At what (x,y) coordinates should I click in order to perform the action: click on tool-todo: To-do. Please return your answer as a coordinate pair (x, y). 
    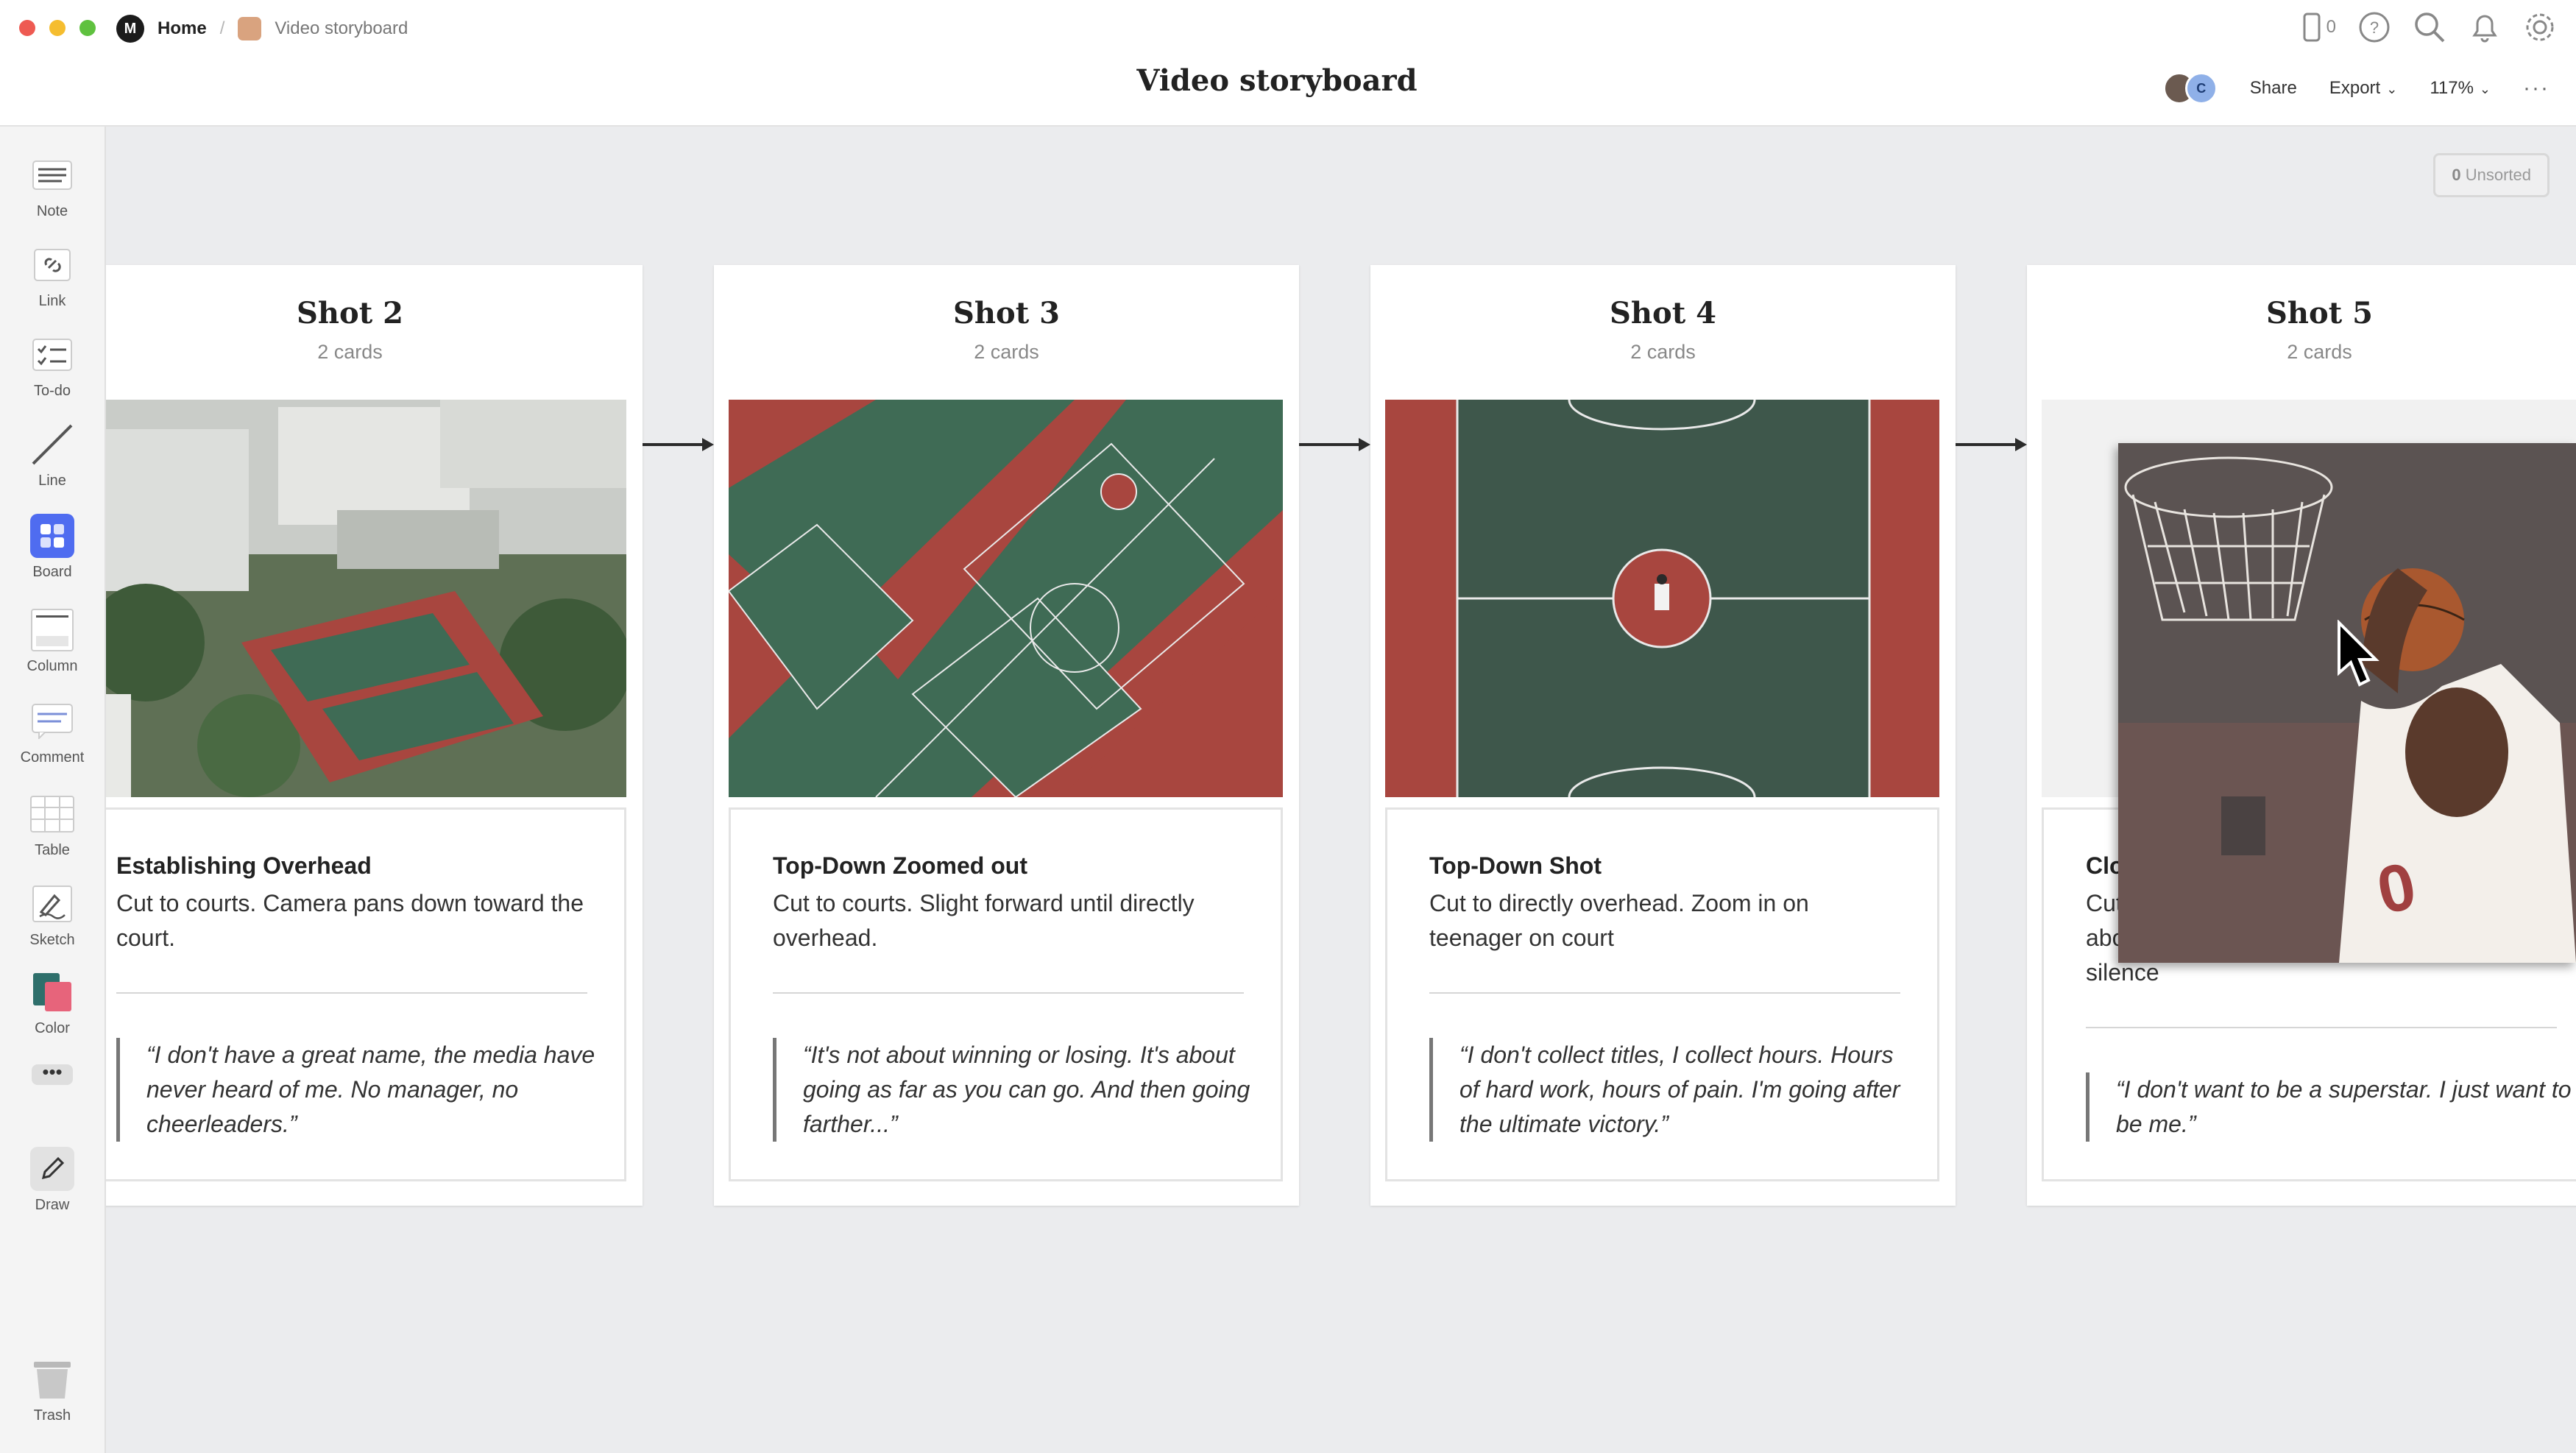
    Looking at the image, I should click on (52, 366).